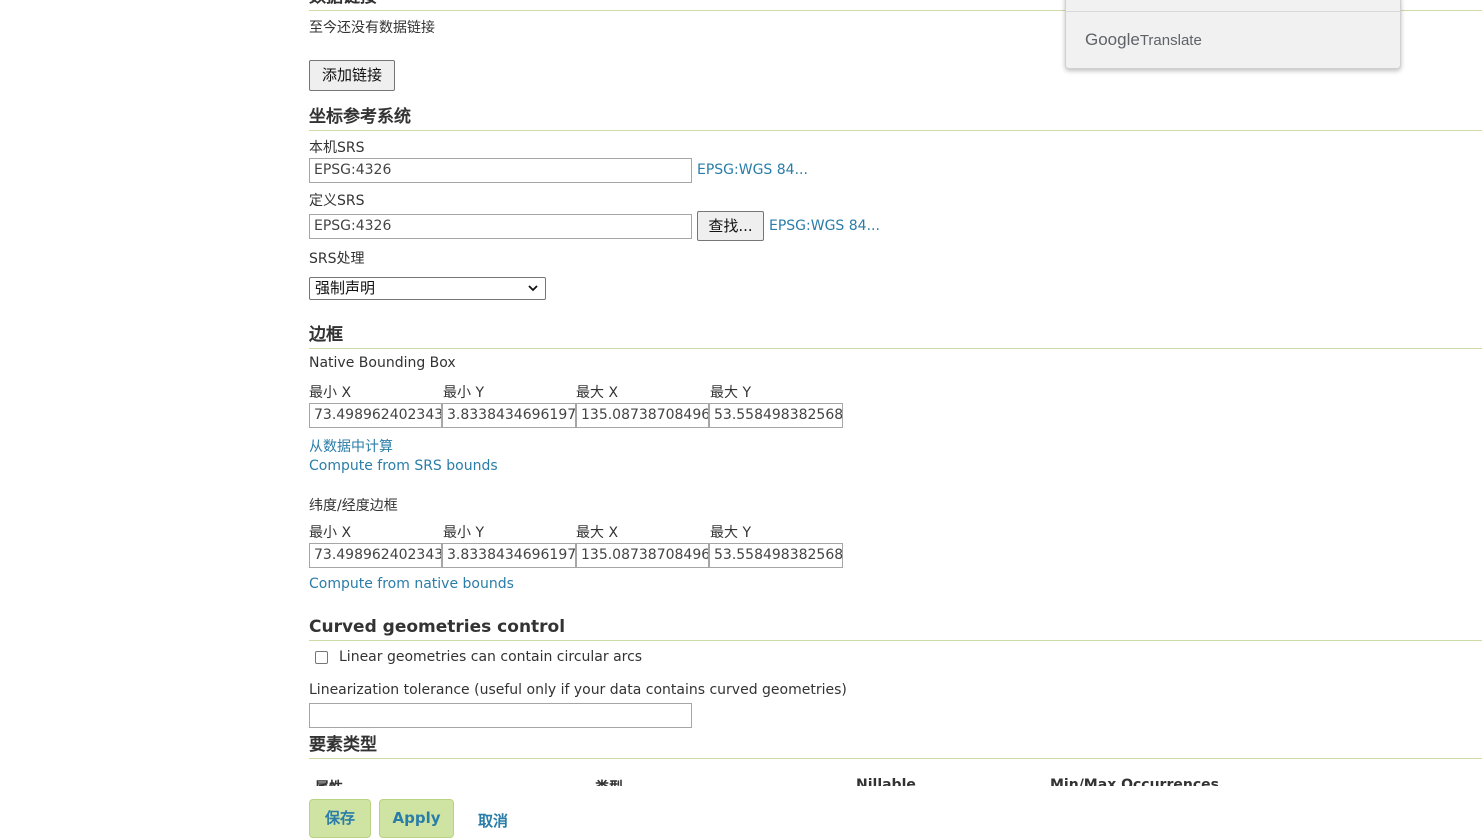  Describe the element at coordinates (597, 393) in the screenshot. I see `native-maxx-label: 最大 X` at that location.